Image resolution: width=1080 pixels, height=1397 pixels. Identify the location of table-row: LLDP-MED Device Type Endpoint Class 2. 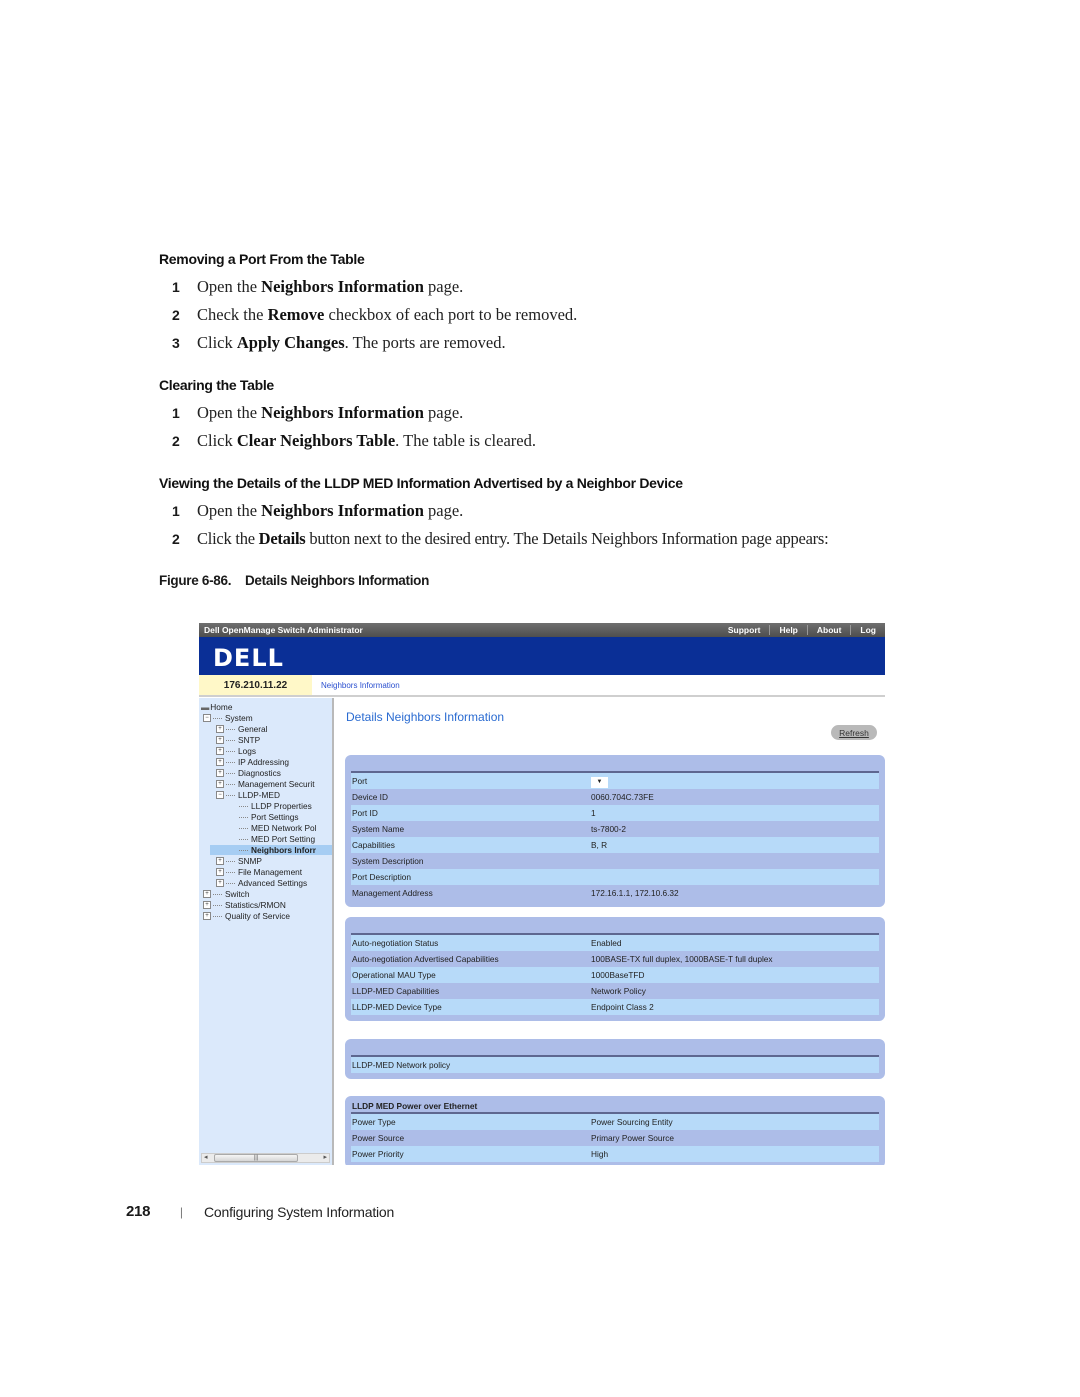
(615, 1007).